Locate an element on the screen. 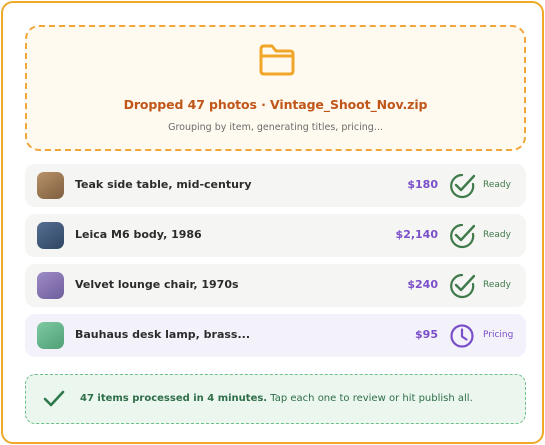 This screenshot has height=445, width=545. folder-icon is located at coordinates (277, 60).